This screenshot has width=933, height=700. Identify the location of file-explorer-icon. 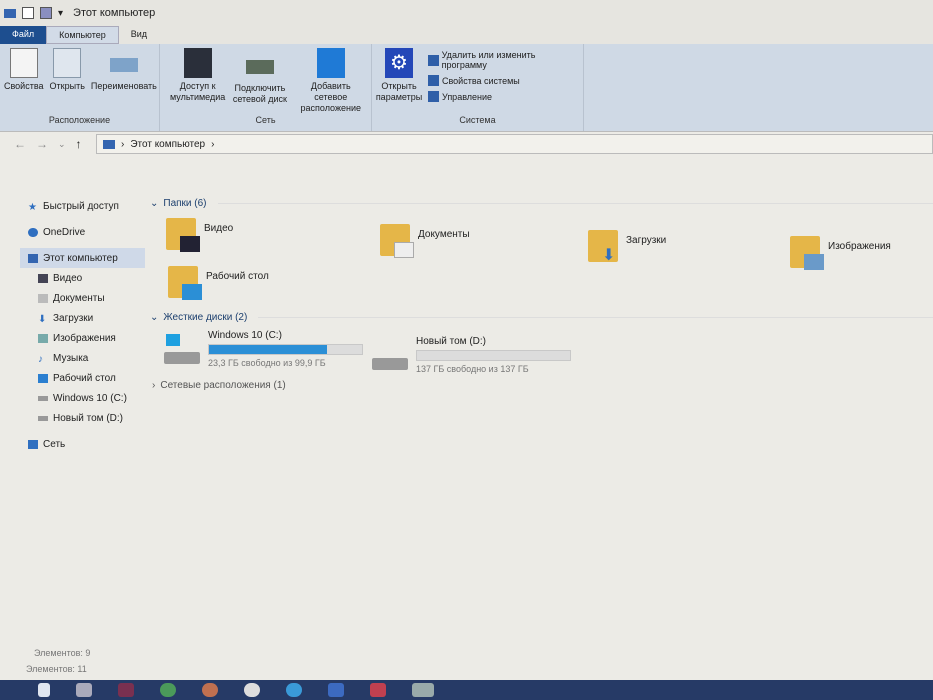
(423, 690).